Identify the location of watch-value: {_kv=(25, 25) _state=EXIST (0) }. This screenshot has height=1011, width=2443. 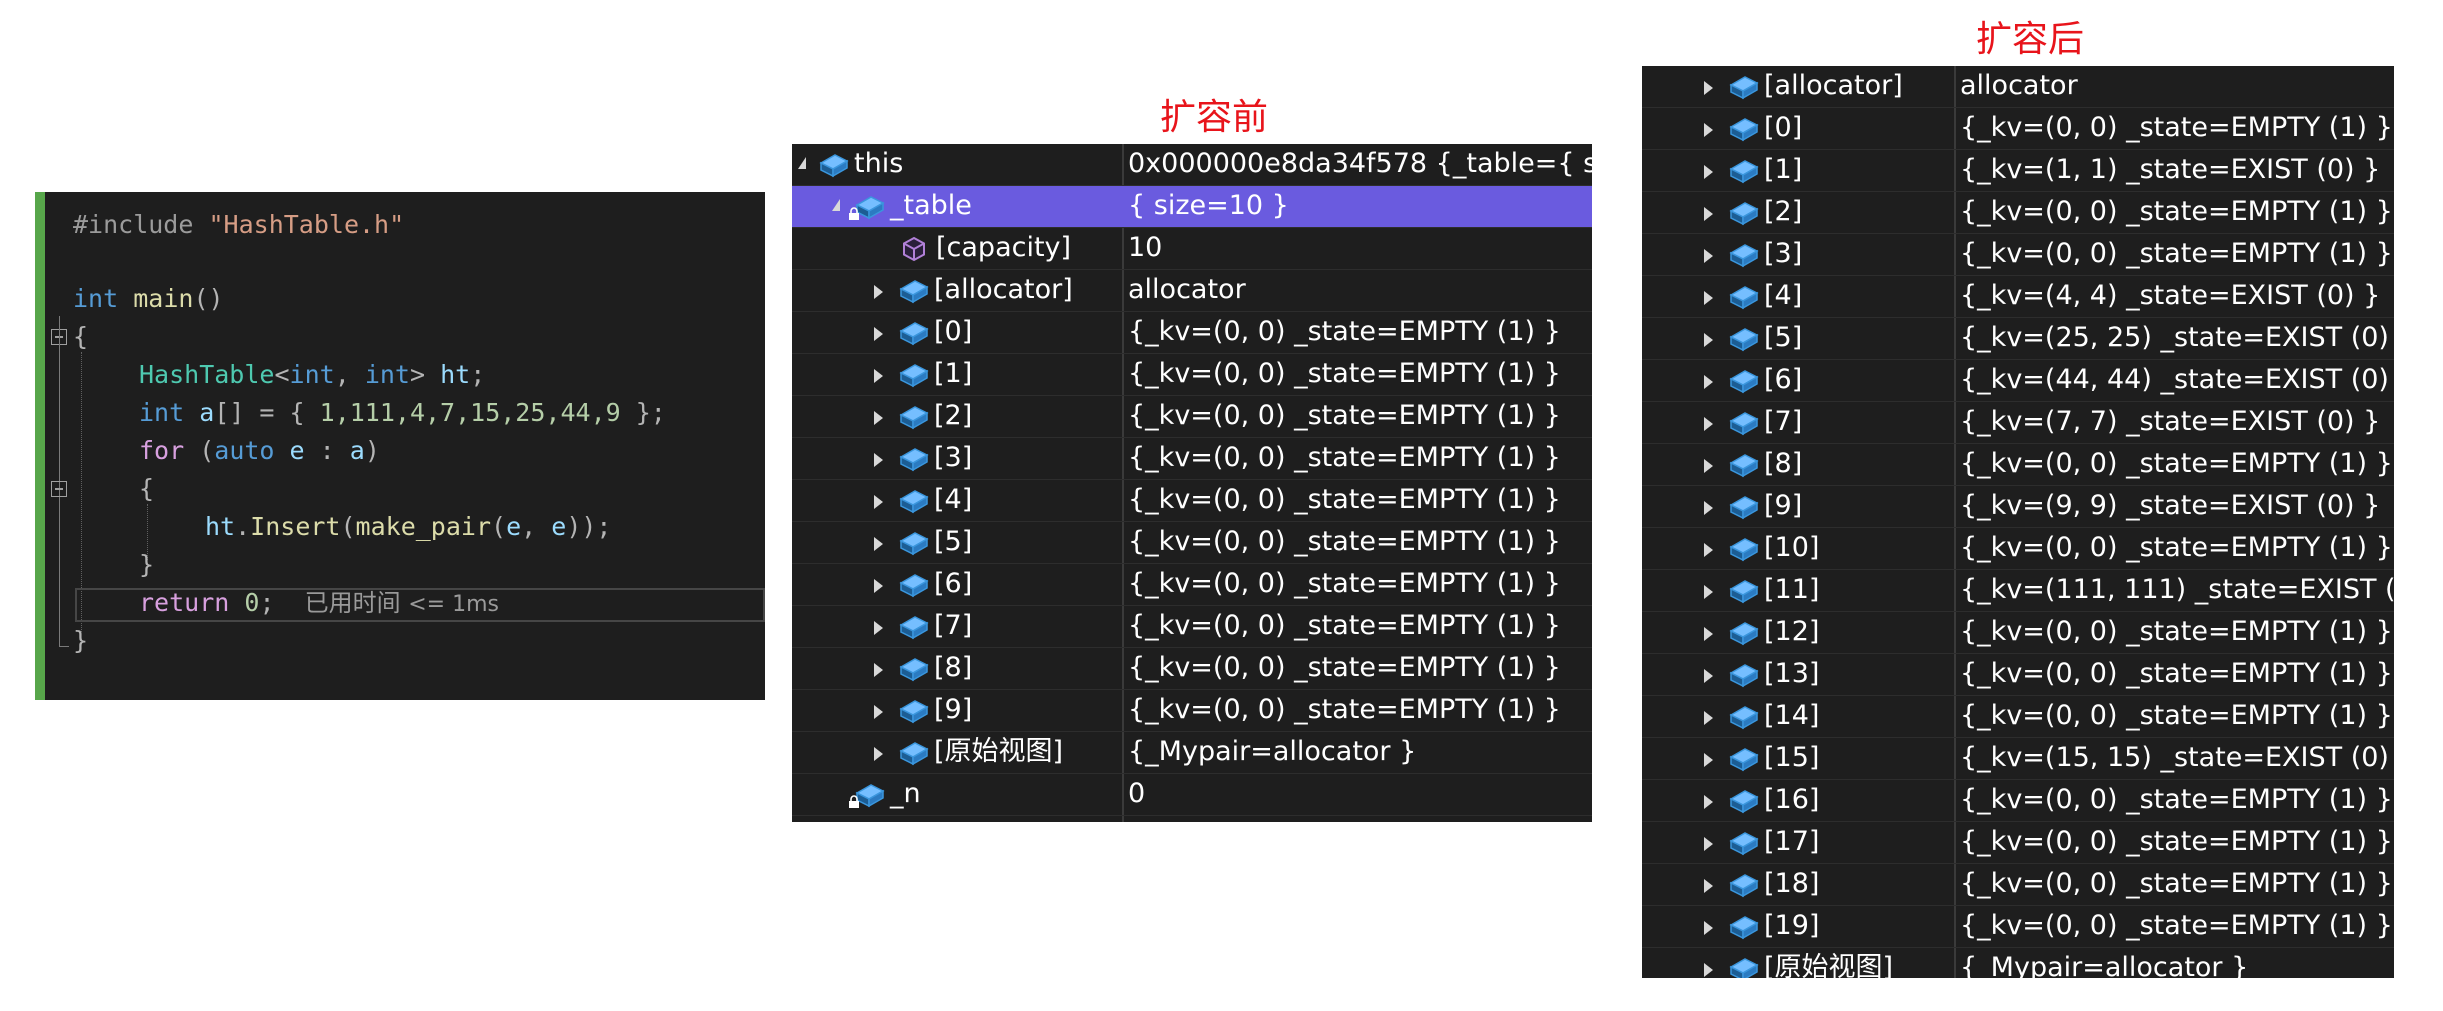
(2177, 339).